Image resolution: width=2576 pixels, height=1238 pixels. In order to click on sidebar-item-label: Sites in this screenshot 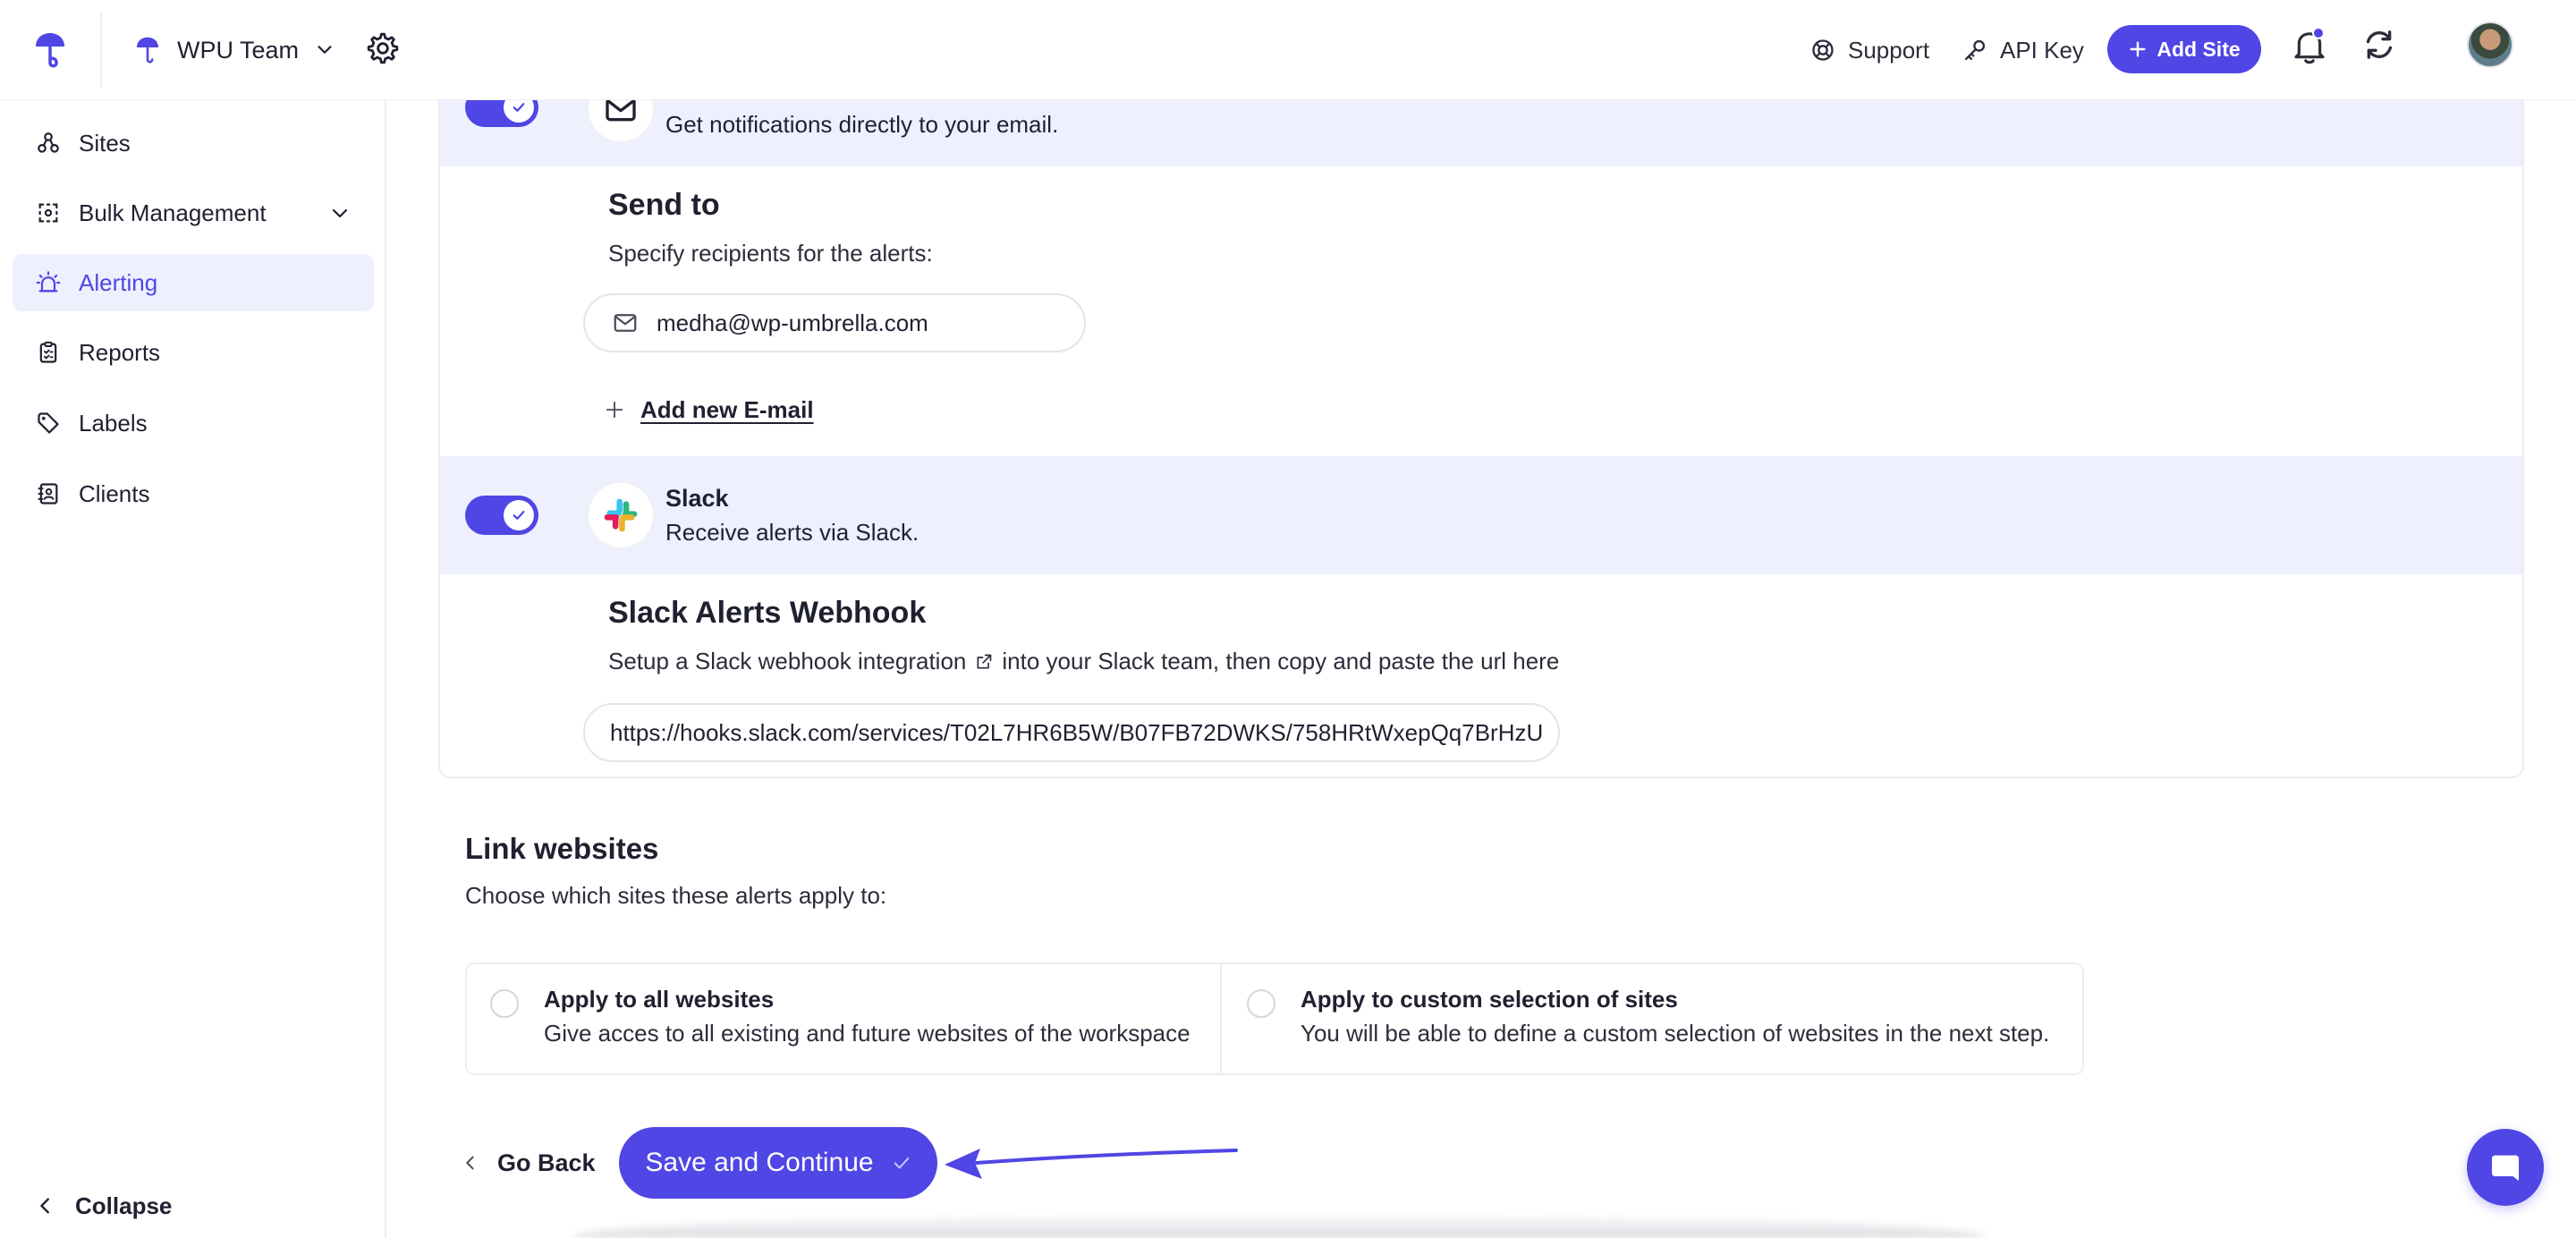, I will do `click(105, 143)`.